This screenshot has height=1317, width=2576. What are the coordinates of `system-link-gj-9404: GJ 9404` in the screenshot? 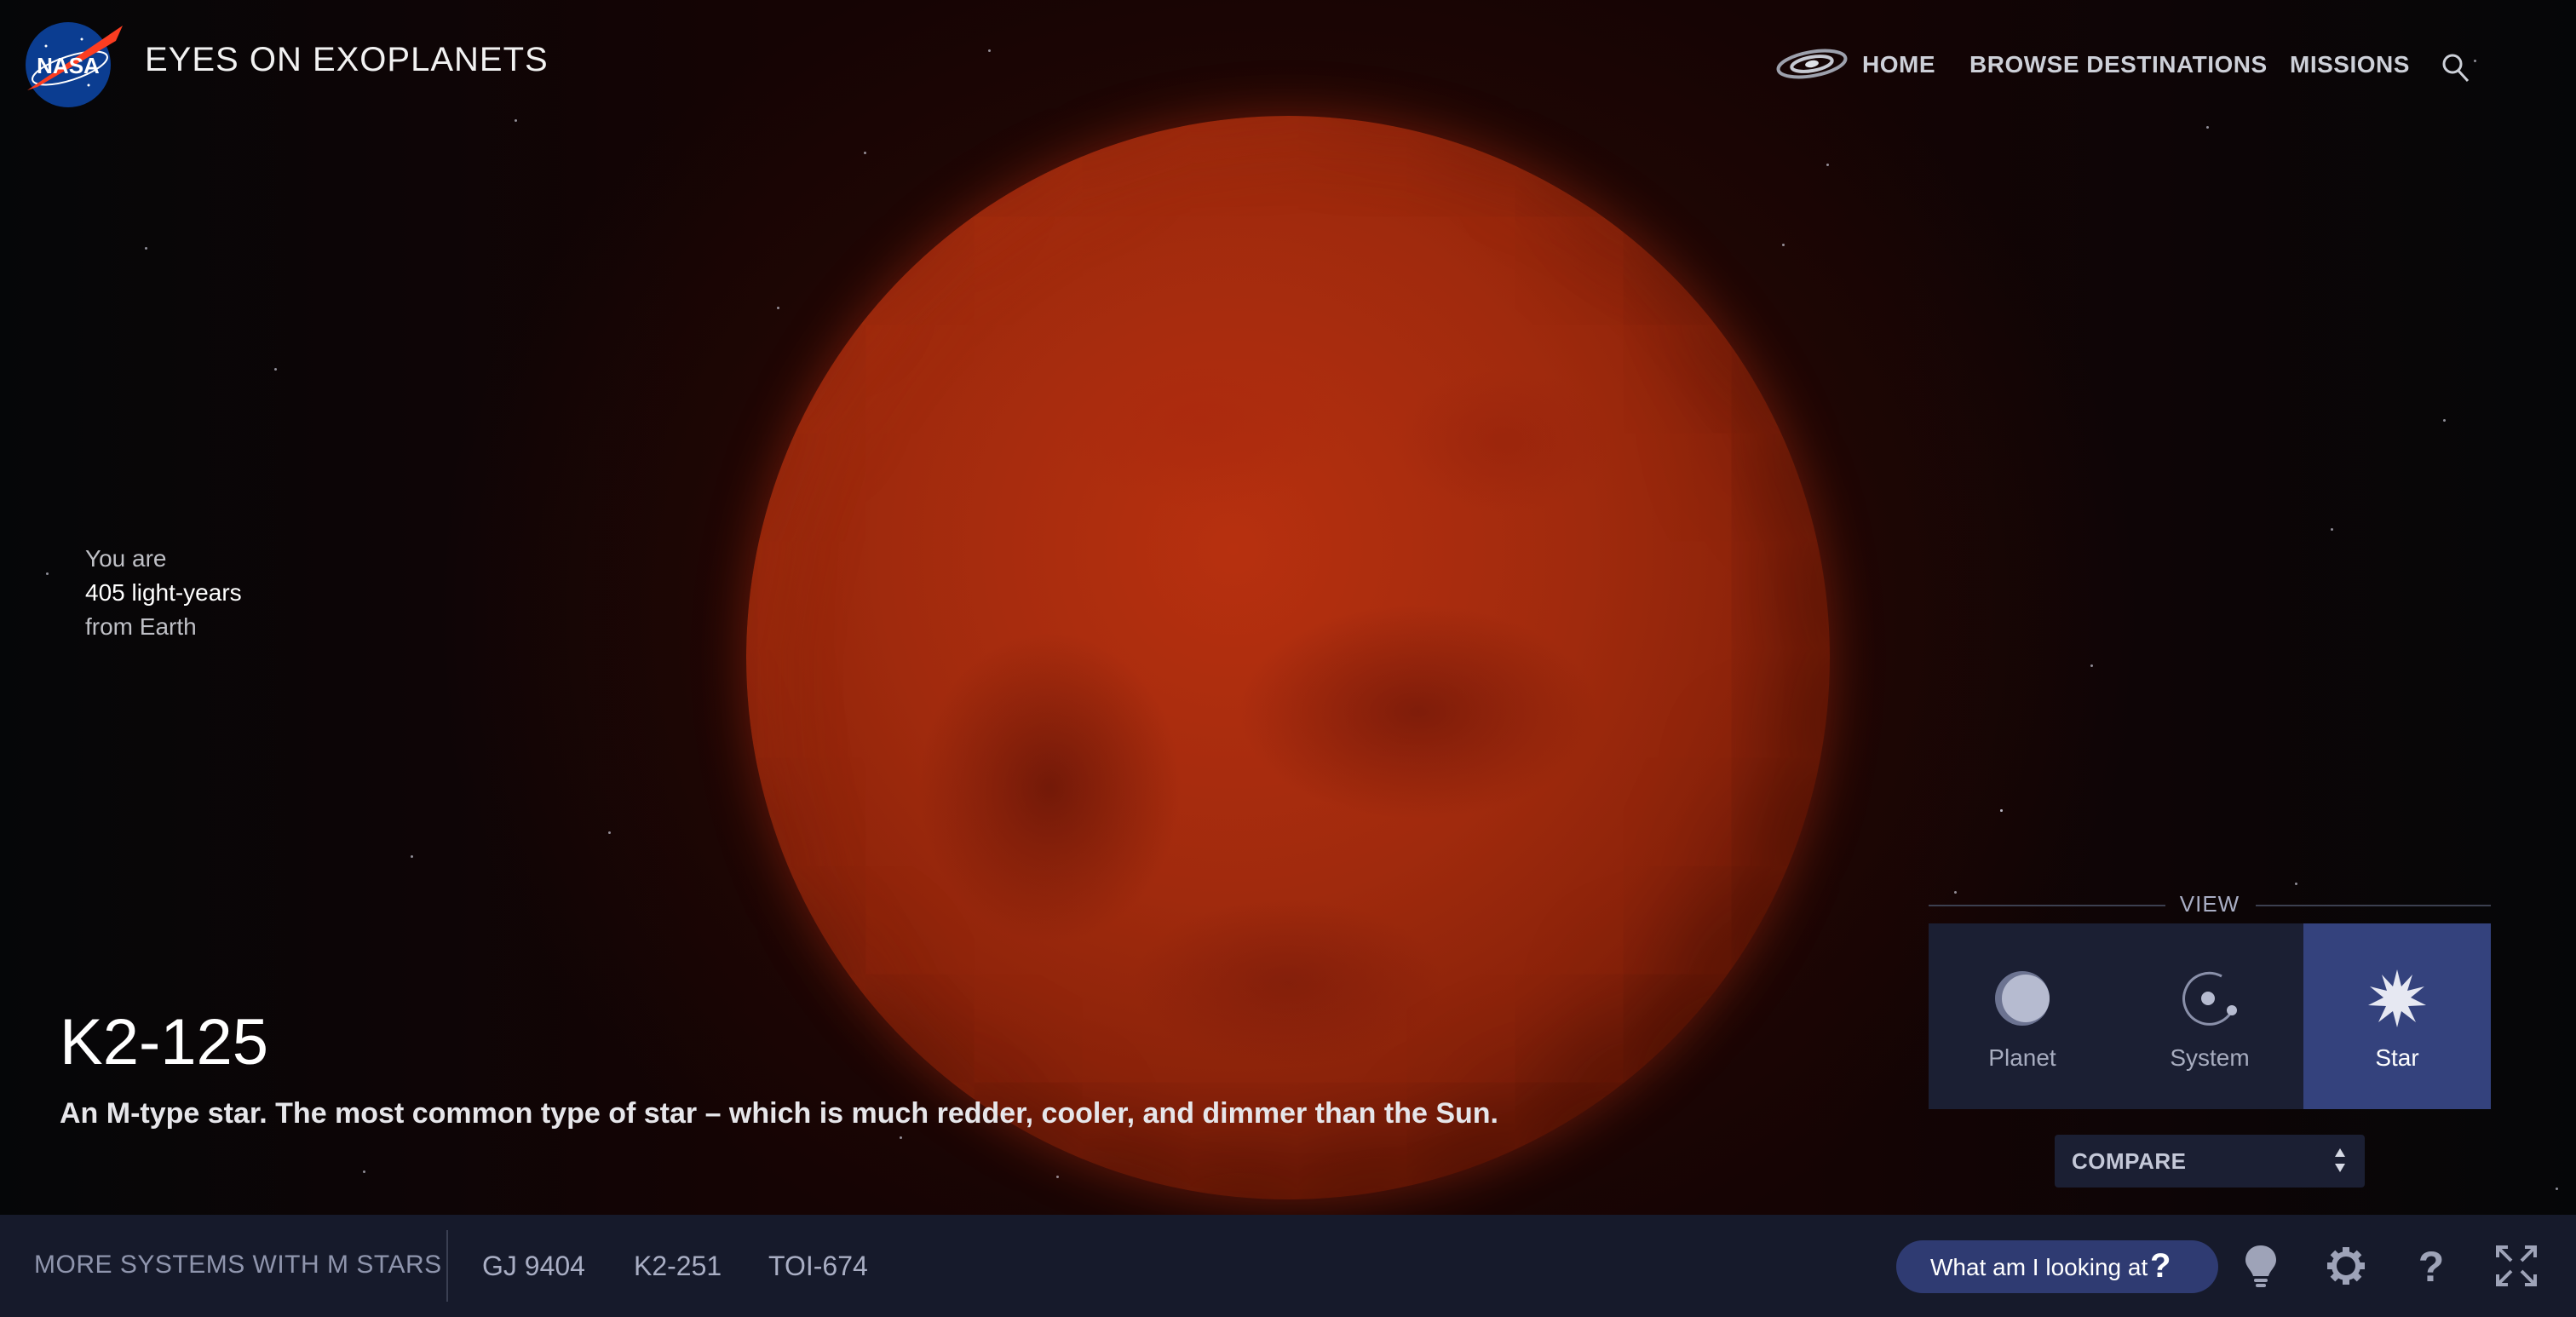 It's located at (534, 1267).